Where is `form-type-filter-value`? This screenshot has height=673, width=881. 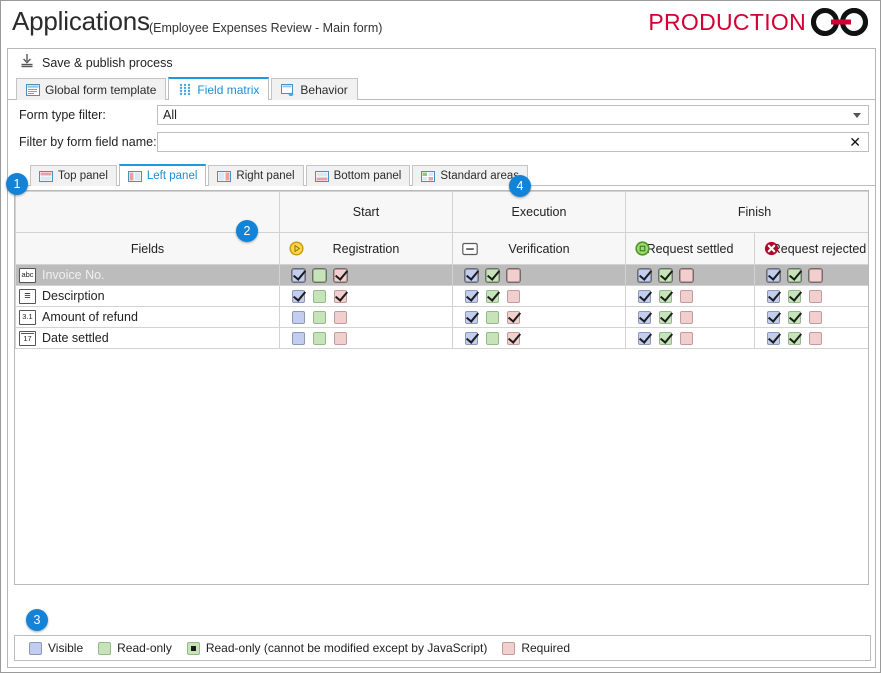
form-type-filter-value is located at coordinates (505, 115).